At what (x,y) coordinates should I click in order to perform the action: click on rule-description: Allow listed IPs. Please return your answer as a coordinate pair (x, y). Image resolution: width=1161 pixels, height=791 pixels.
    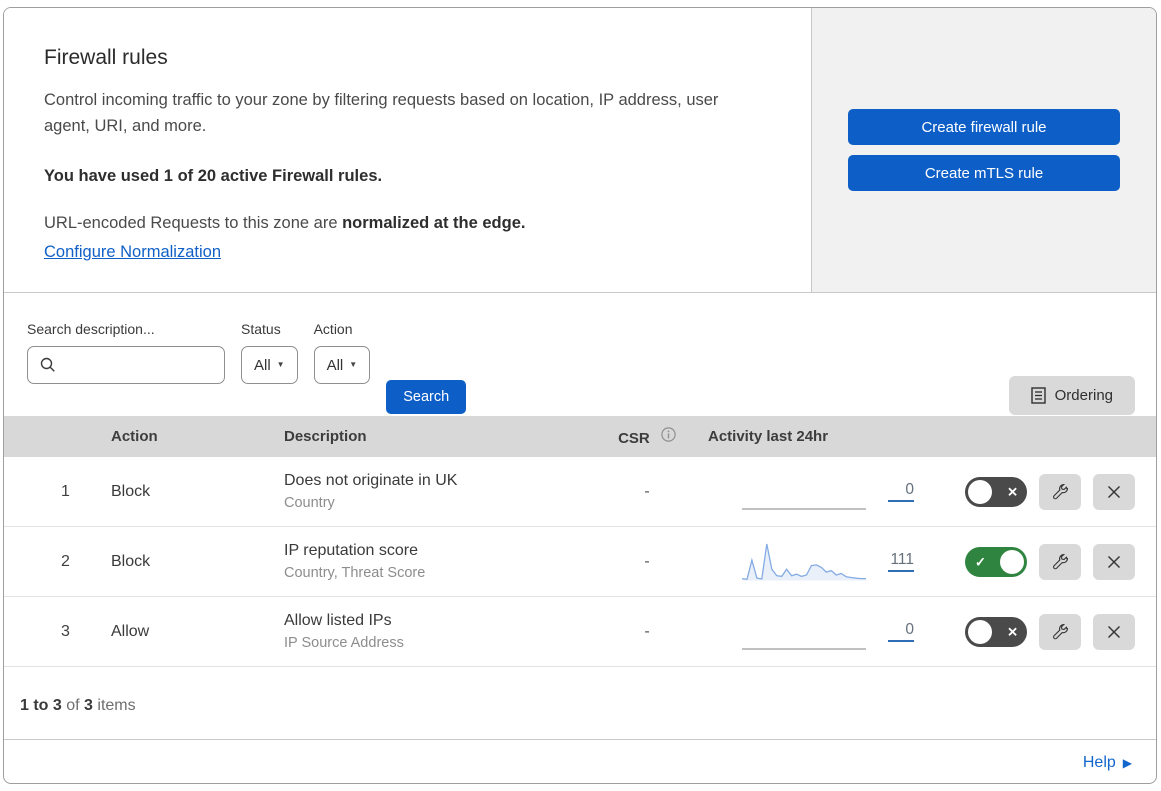
    Looking at the image, I should click on (338, 620).